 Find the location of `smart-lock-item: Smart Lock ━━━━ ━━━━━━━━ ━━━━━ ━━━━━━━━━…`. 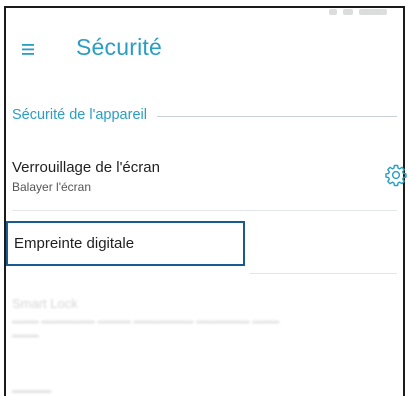

smart-lock-item: Smart Lock ━━━━ ━━━━━━━━ ━━━━━ ━━━━━━━━━… is located at coordinates (204, 322).